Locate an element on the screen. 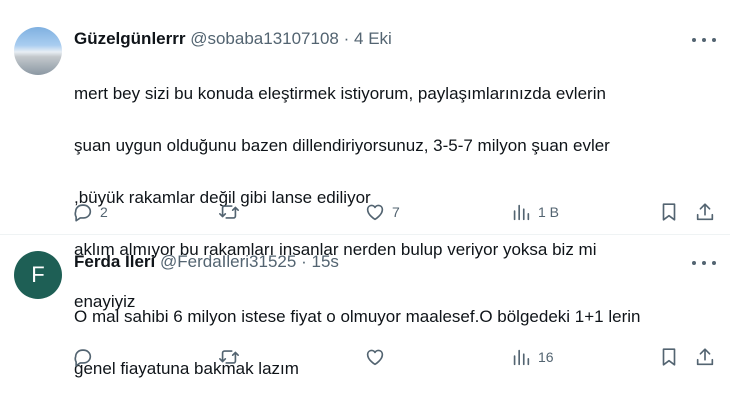 The image size is (730, 420). handle: @sobaba13107108 is located at coordinates (264, 38).